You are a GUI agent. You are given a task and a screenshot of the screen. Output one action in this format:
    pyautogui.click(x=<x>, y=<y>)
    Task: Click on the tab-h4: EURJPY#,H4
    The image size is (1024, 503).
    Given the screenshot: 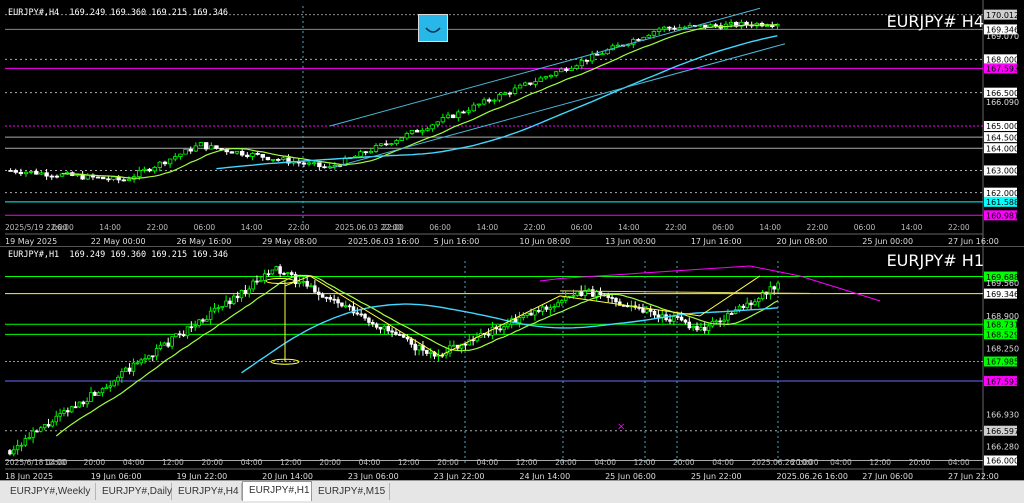 What is the action you would take?
    pyautogui.click(x=207, y=491)
    